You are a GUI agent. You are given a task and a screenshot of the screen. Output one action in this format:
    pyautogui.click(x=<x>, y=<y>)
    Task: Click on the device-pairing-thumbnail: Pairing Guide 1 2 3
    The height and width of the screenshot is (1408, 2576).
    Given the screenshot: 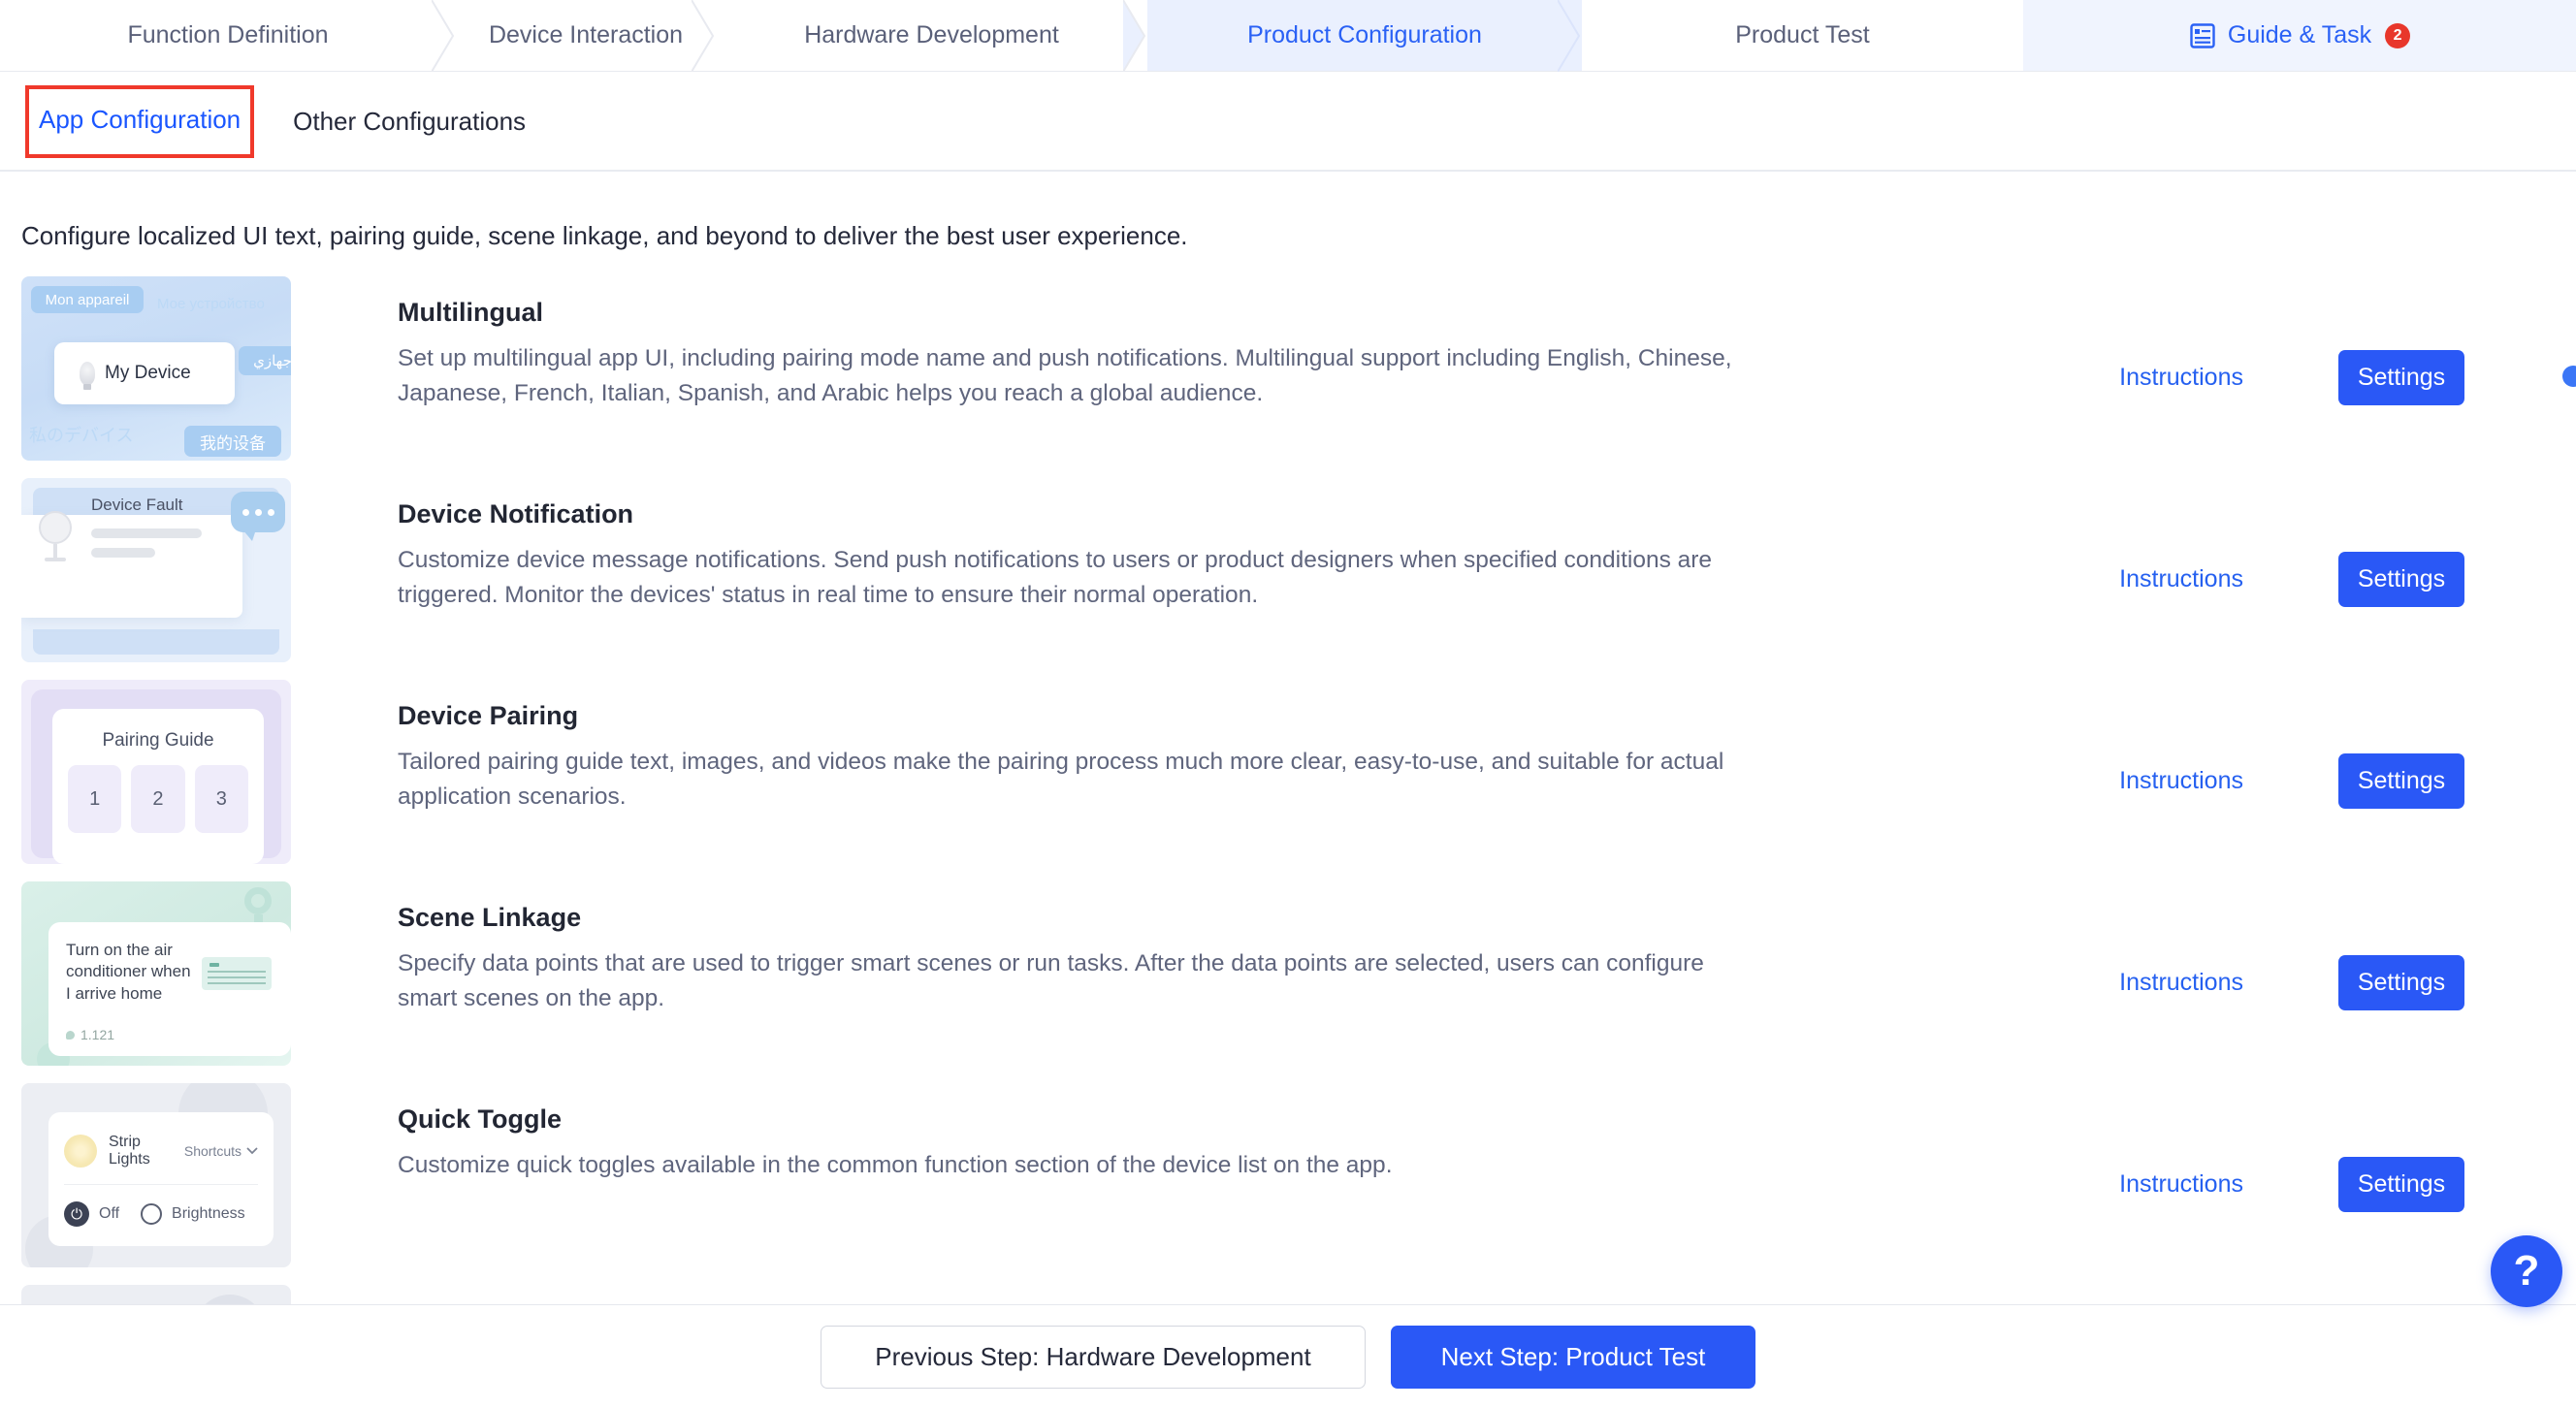 What is the action you would take?
    pyautogui.click(x=156, y=772)
    